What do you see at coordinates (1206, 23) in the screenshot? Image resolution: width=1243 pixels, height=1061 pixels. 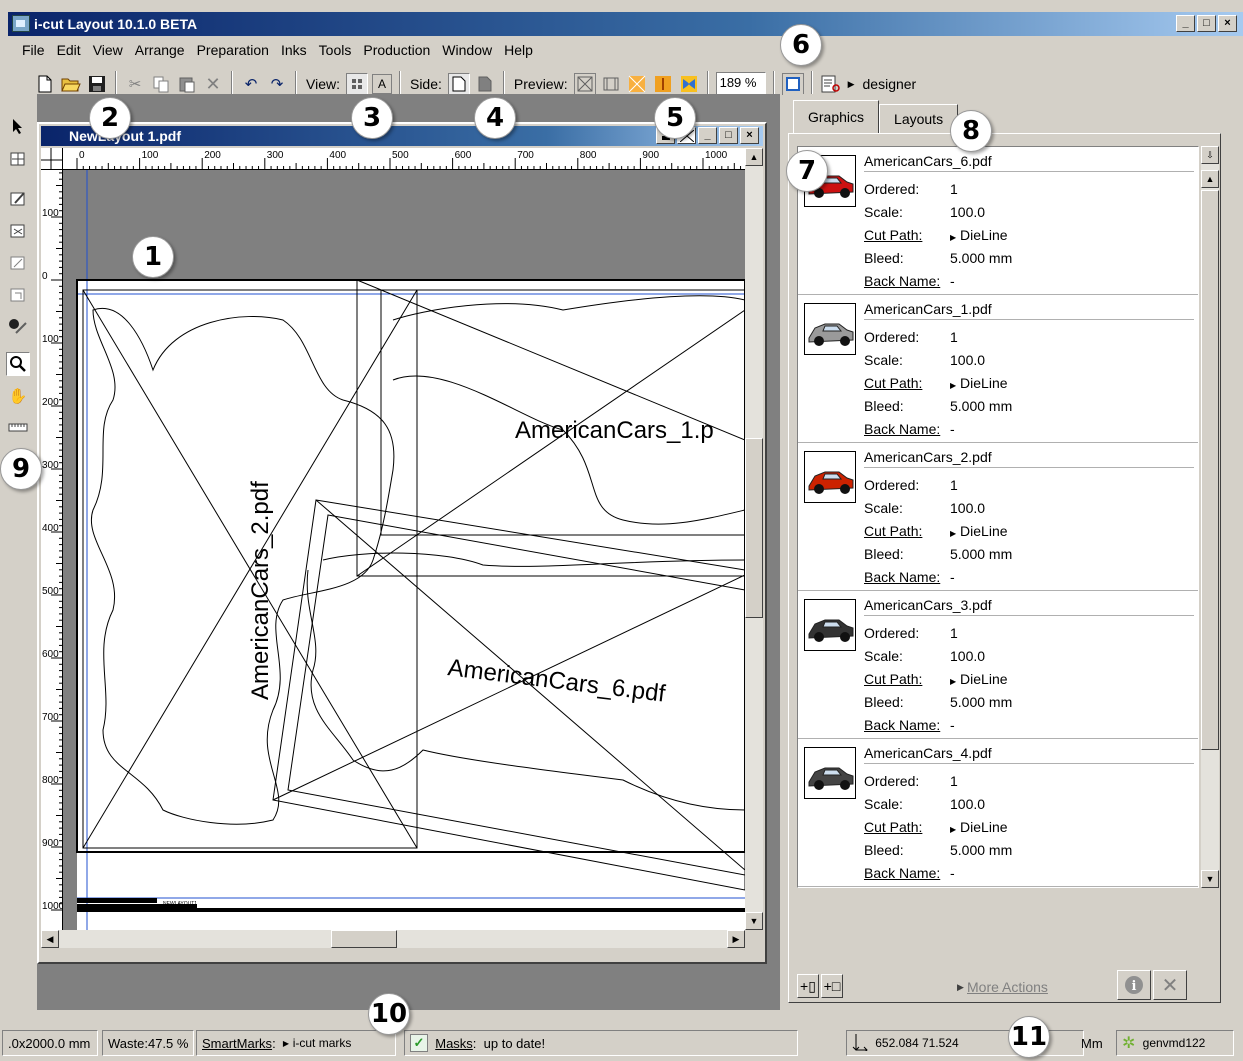 I see `maximize-button: □` at bounding box center [1206, 23].